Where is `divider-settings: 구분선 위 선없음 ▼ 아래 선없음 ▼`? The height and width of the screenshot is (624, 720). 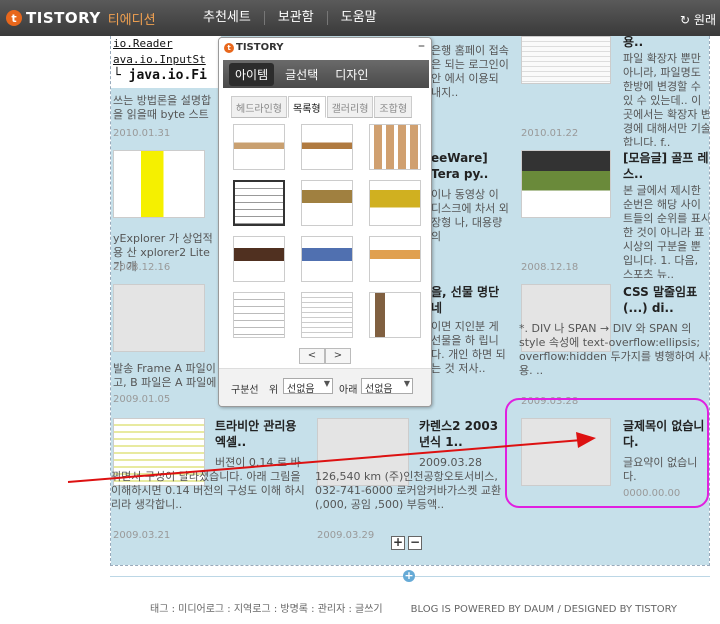
divider-settings: 구분선 위 선없음 ▼ 아래 선없음 ▼ is located at coordinates (325, 387).